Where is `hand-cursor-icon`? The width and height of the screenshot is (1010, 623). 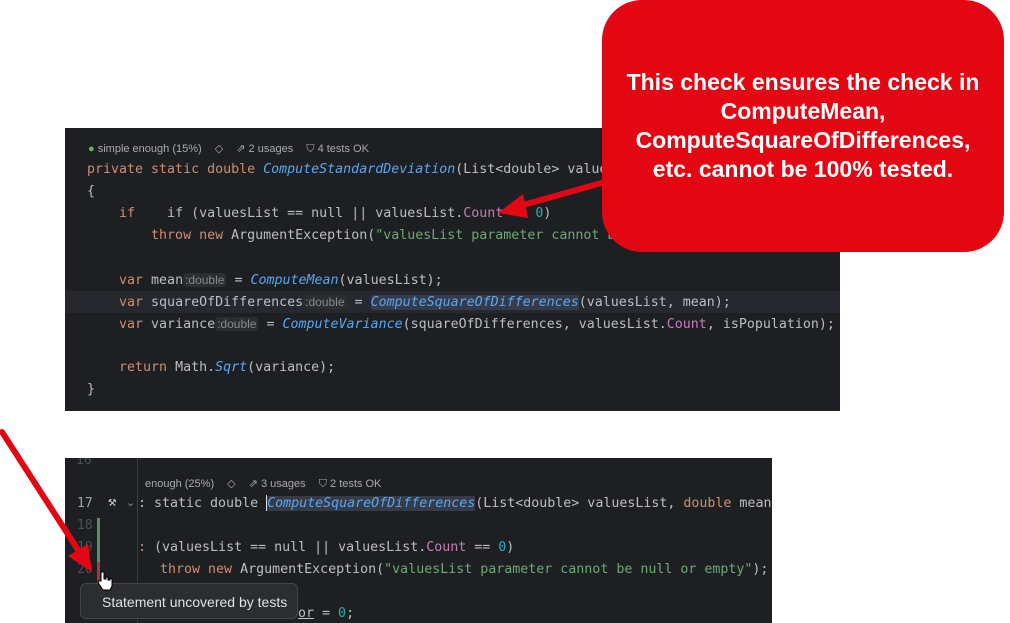 hand-cursor-icon is located at coordinates (105, 581).